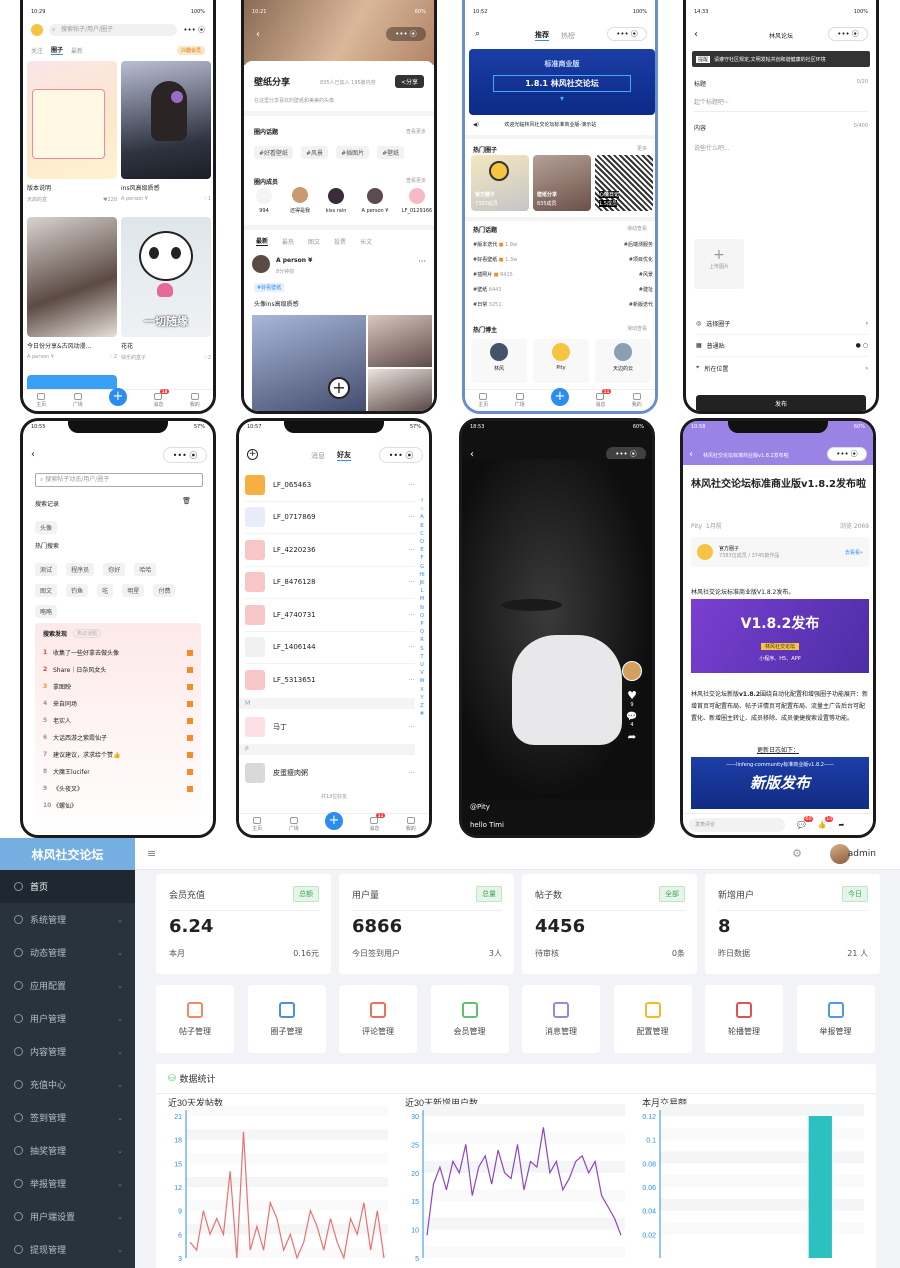  Describe the element at coordinates (568, 36) in the screenshot. I see `tab-hot: 热榜` at that location.